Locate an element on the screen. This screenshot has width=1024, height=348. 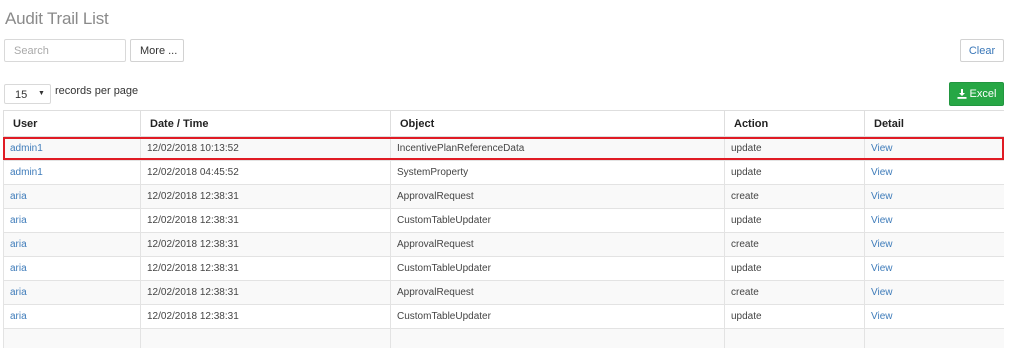
download-icon is located at coordinates (962, 94).